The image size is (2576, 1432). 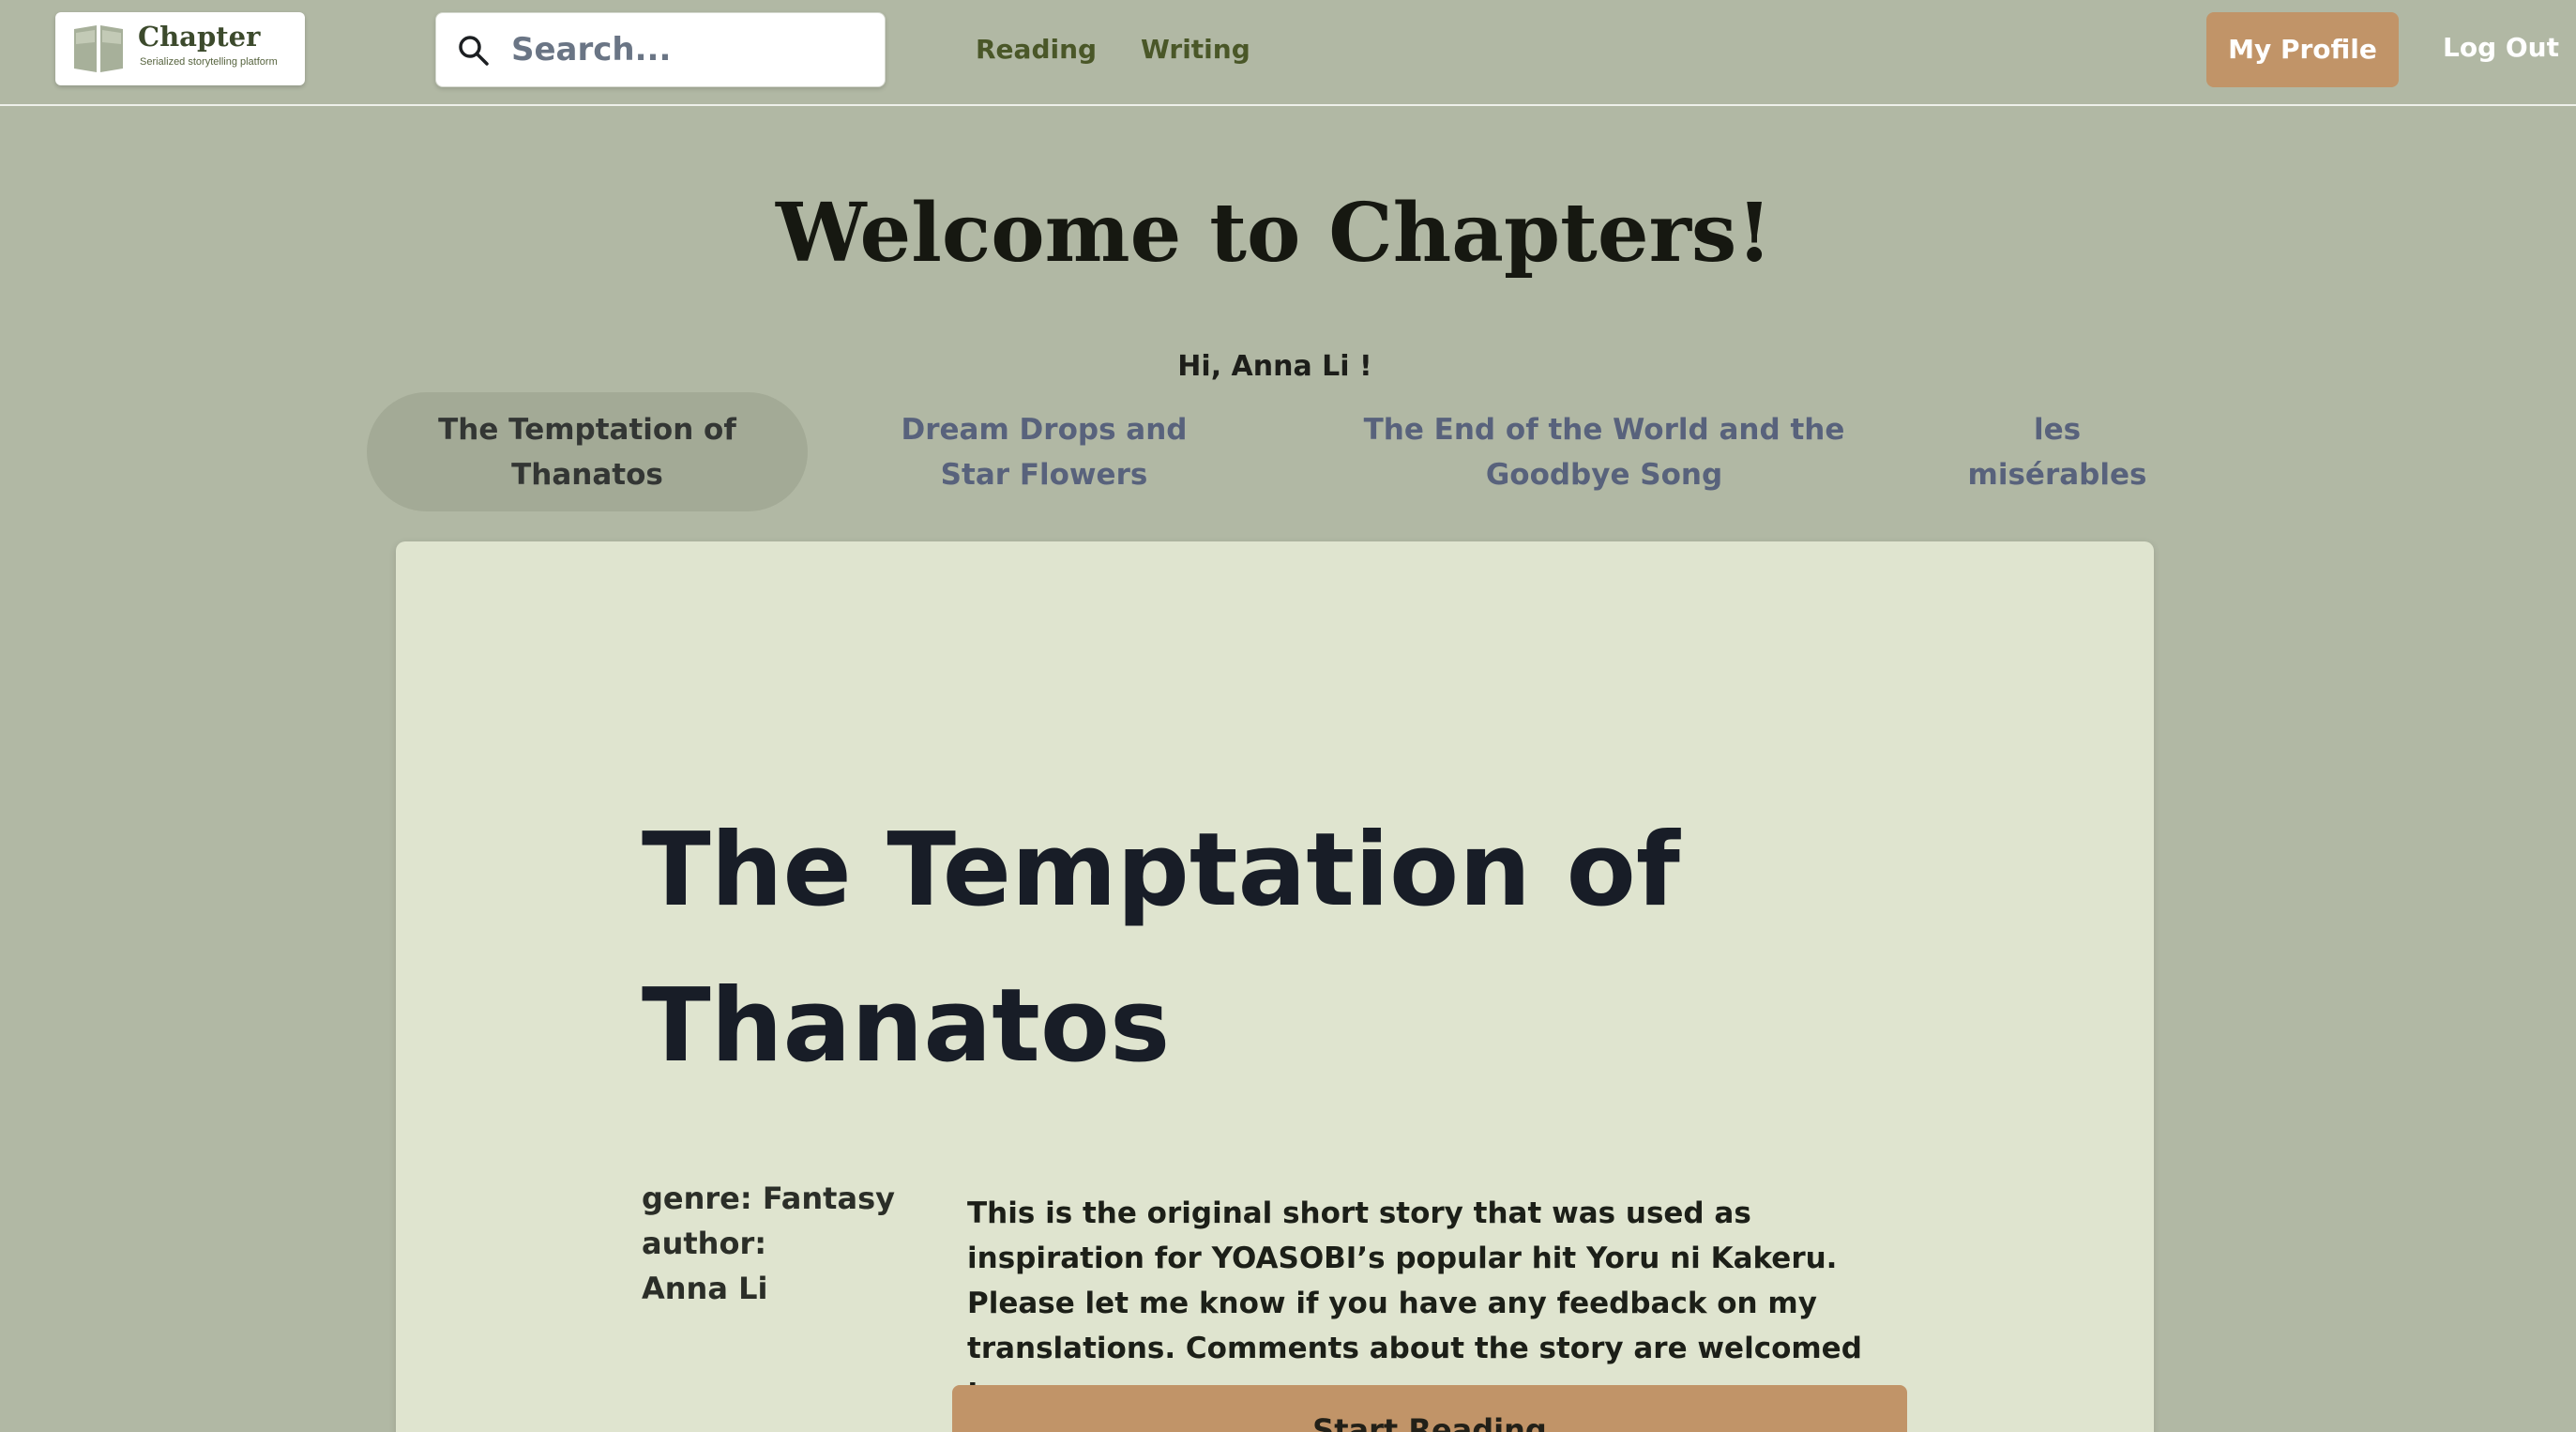 What do you see at coordinates (1036, 51) in the screenshot?
I see `nav-link-reading: Reading` at bounding box center [1036, 51].